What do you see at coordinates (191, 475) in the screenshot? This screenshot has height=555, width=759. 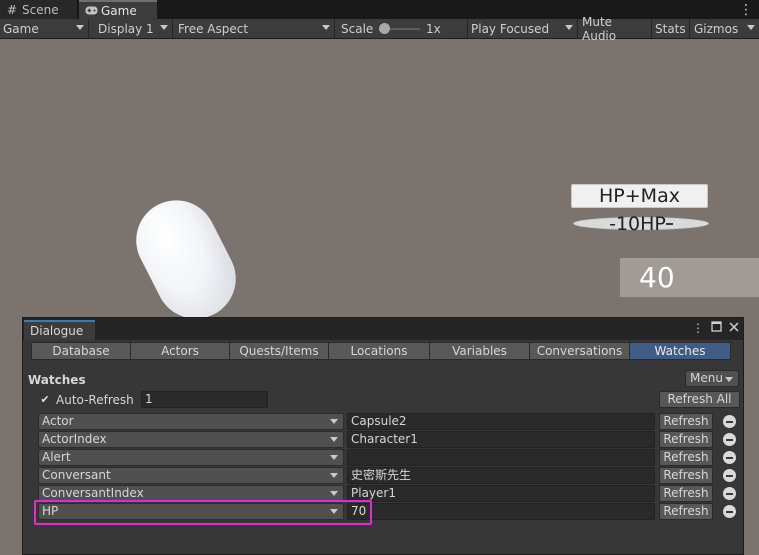 I see `watch-variable-dropdown: Conversant` at bounding box center [191, 475].